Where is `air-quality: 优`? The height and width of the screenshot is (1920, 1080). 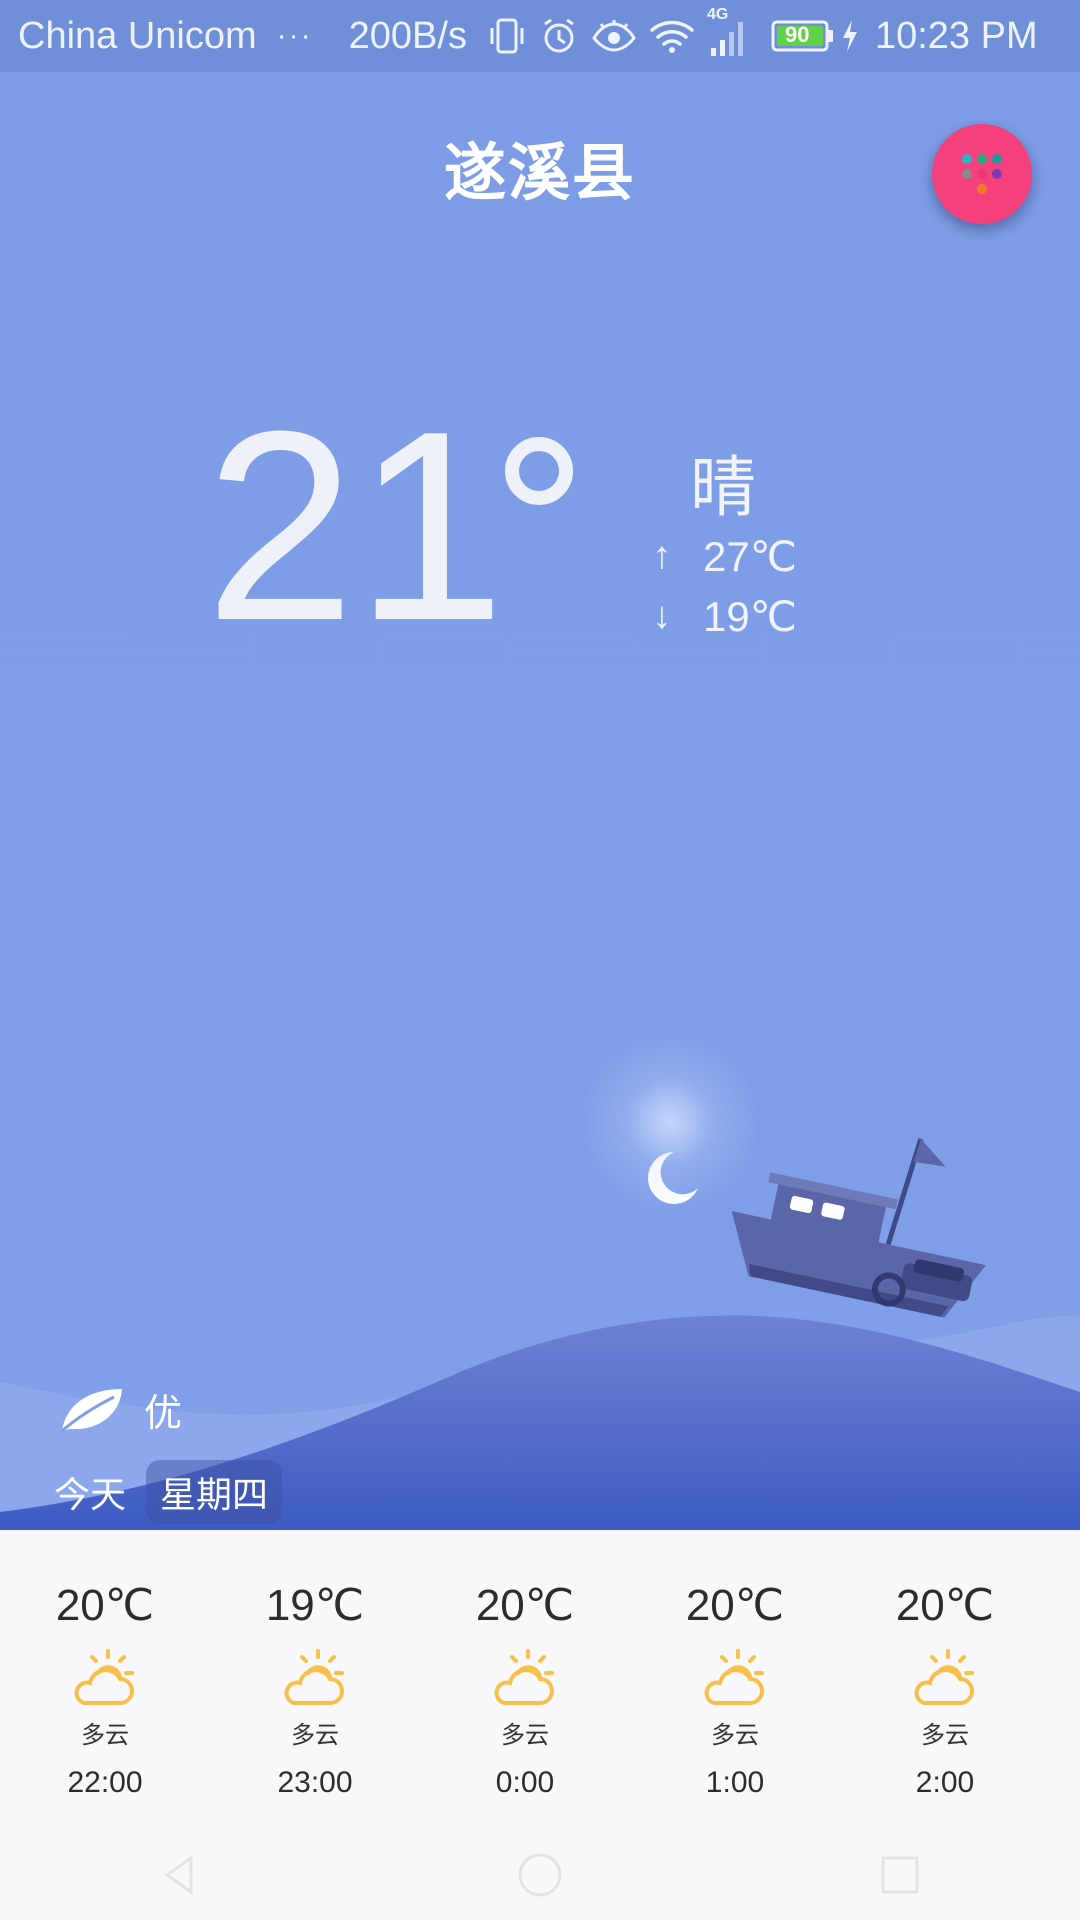
air-quality: 优 is located at coordinates (120, 1409).